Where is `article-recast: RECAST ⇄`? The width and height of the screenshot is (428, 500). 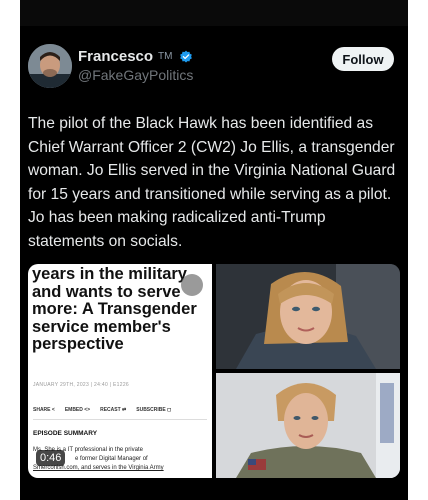 article-recast: RECAST ⇄ is located at coordinates (113, 410).